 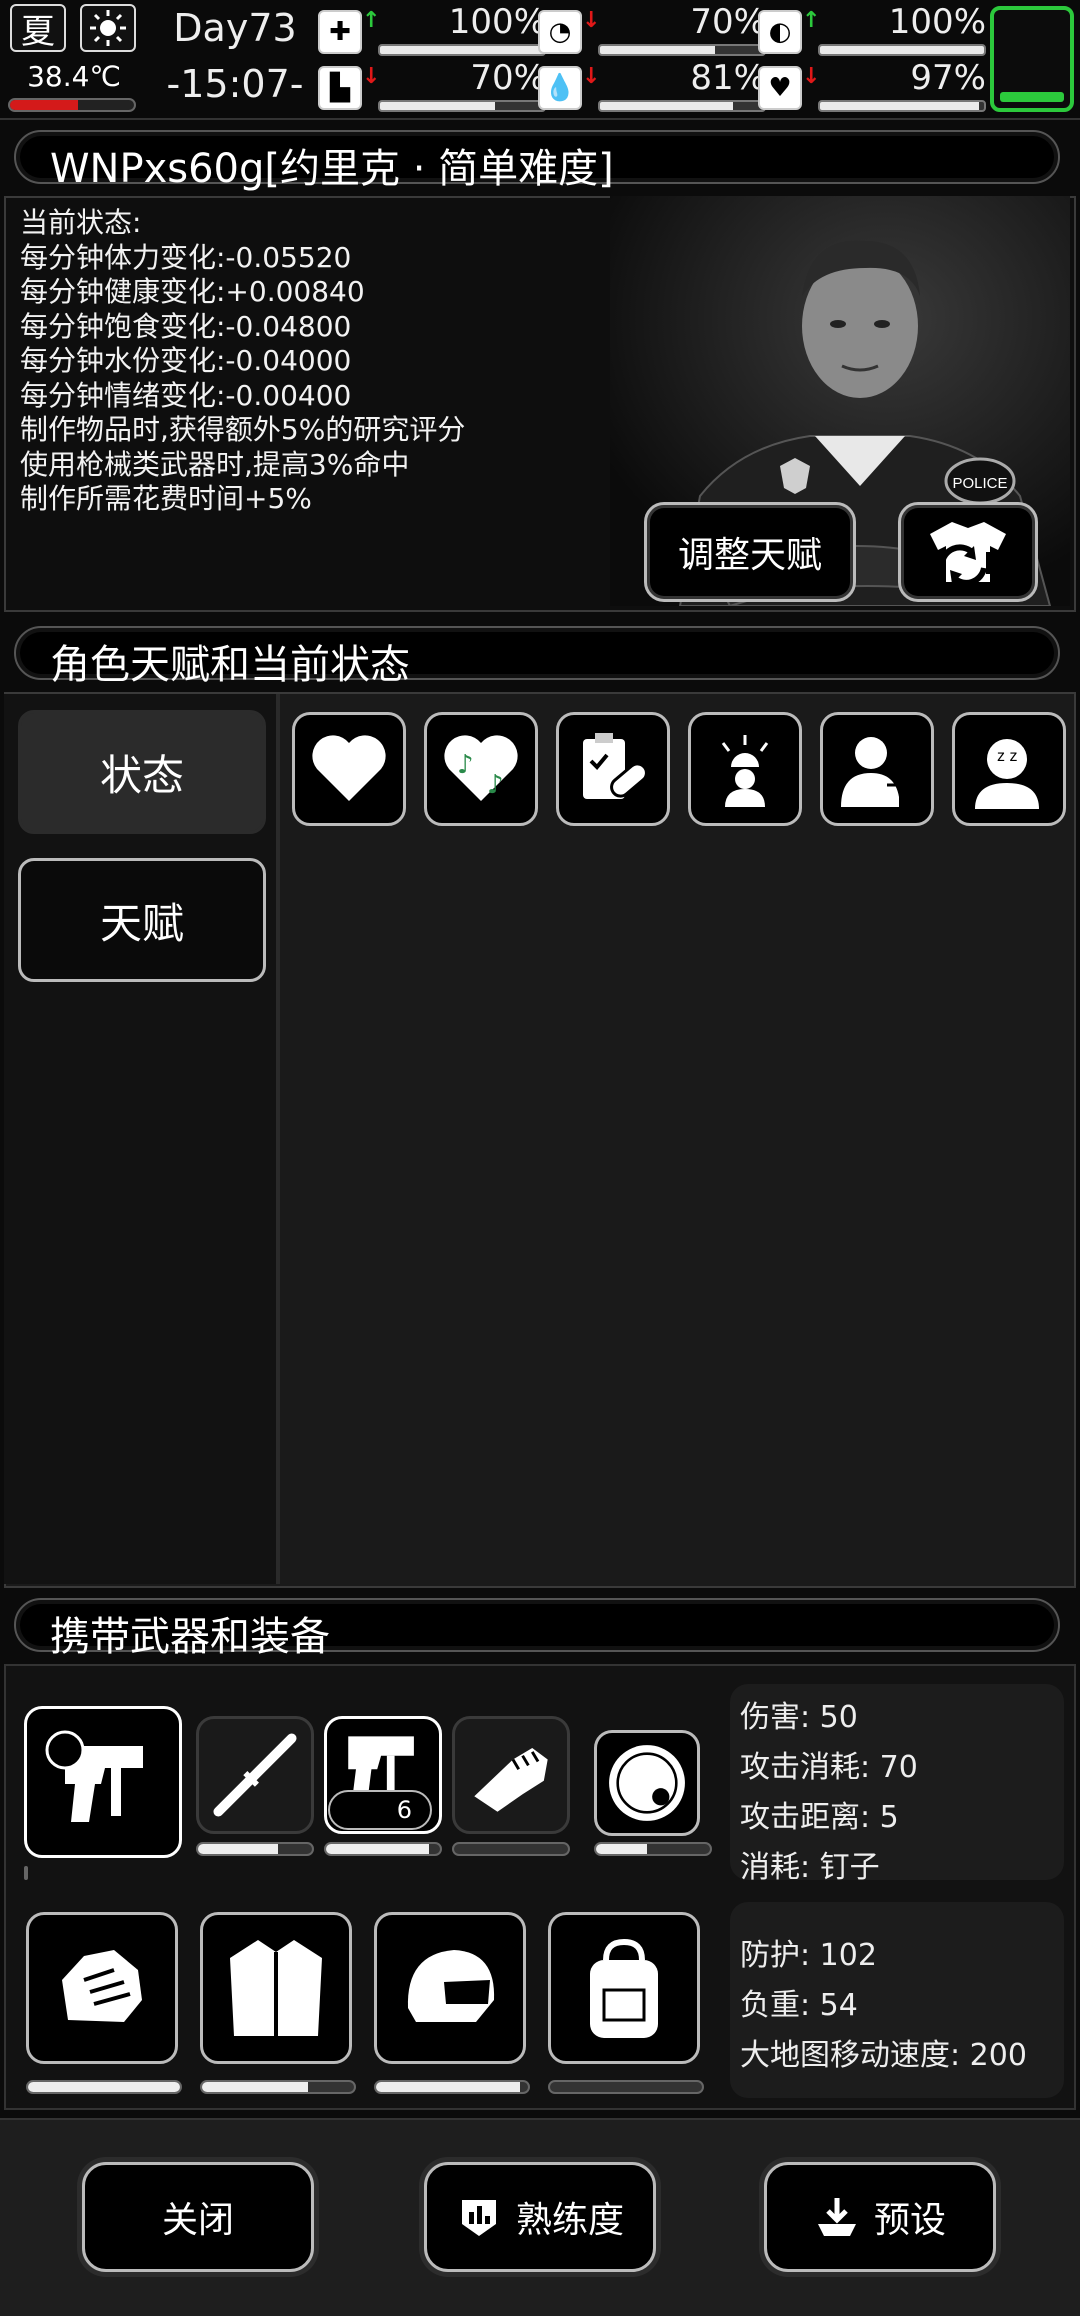 What do you see at coordinates (613, 769) in the screenshot?
I see `status-clipboard-pill-icon` at bounding box center [613, 769].